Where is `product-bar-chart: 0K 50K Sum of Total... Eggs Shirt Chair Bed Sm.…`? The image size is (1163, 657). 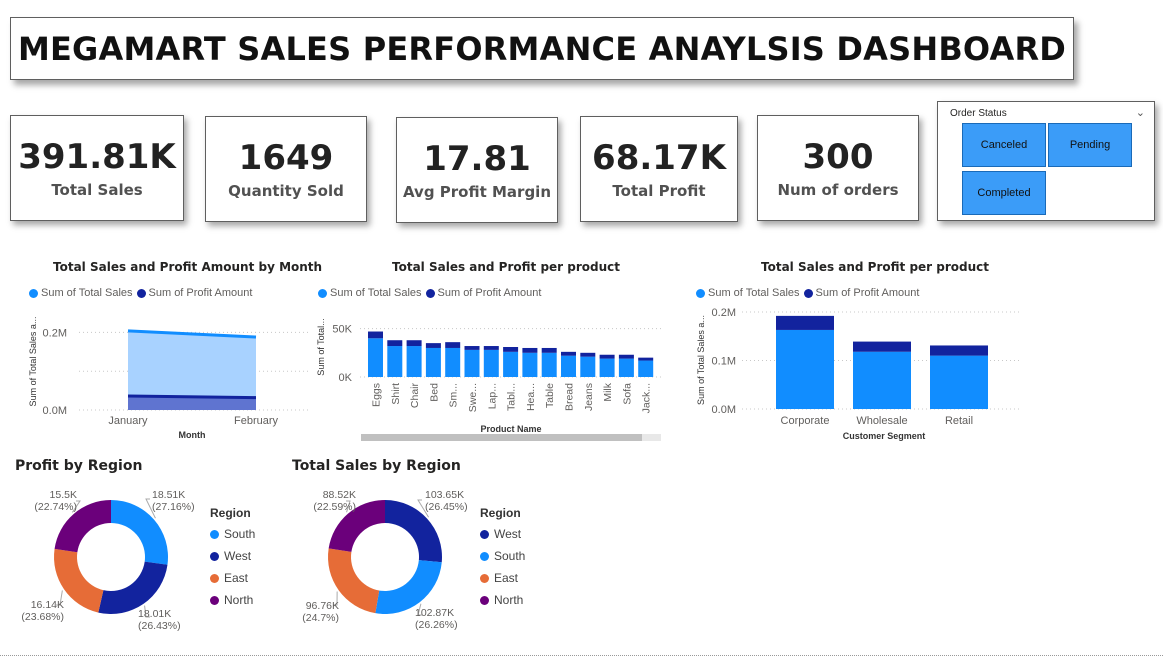 product-bar-chart: 0K 50K Sum of Total... Eggs Shirt Chair Bed Sm.… is located at coordinates (489, 375).